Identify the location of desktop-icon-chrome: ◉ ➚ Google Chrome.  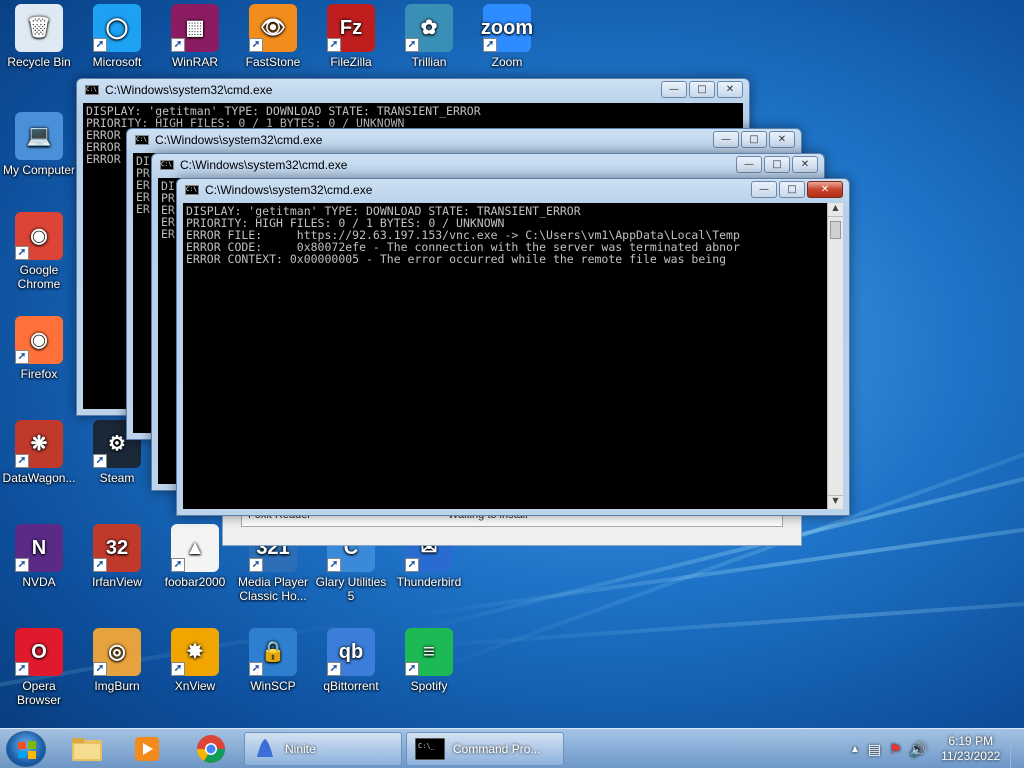
(39, 251).